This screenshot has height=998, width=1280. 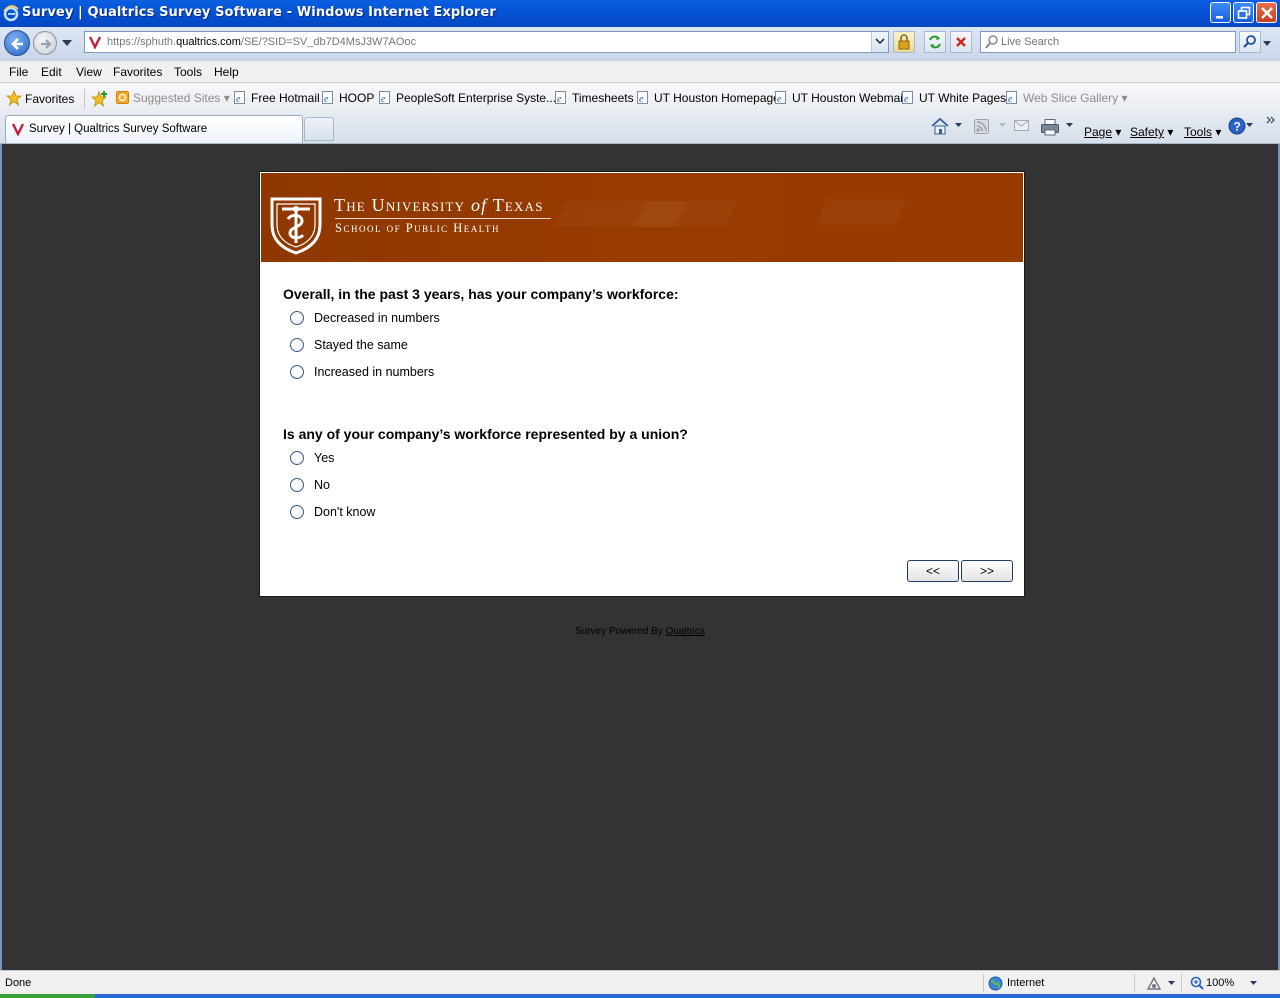 I want to click on tab-survey: Survey | Qualtrics Survey Software, so click(x=154, y=129).